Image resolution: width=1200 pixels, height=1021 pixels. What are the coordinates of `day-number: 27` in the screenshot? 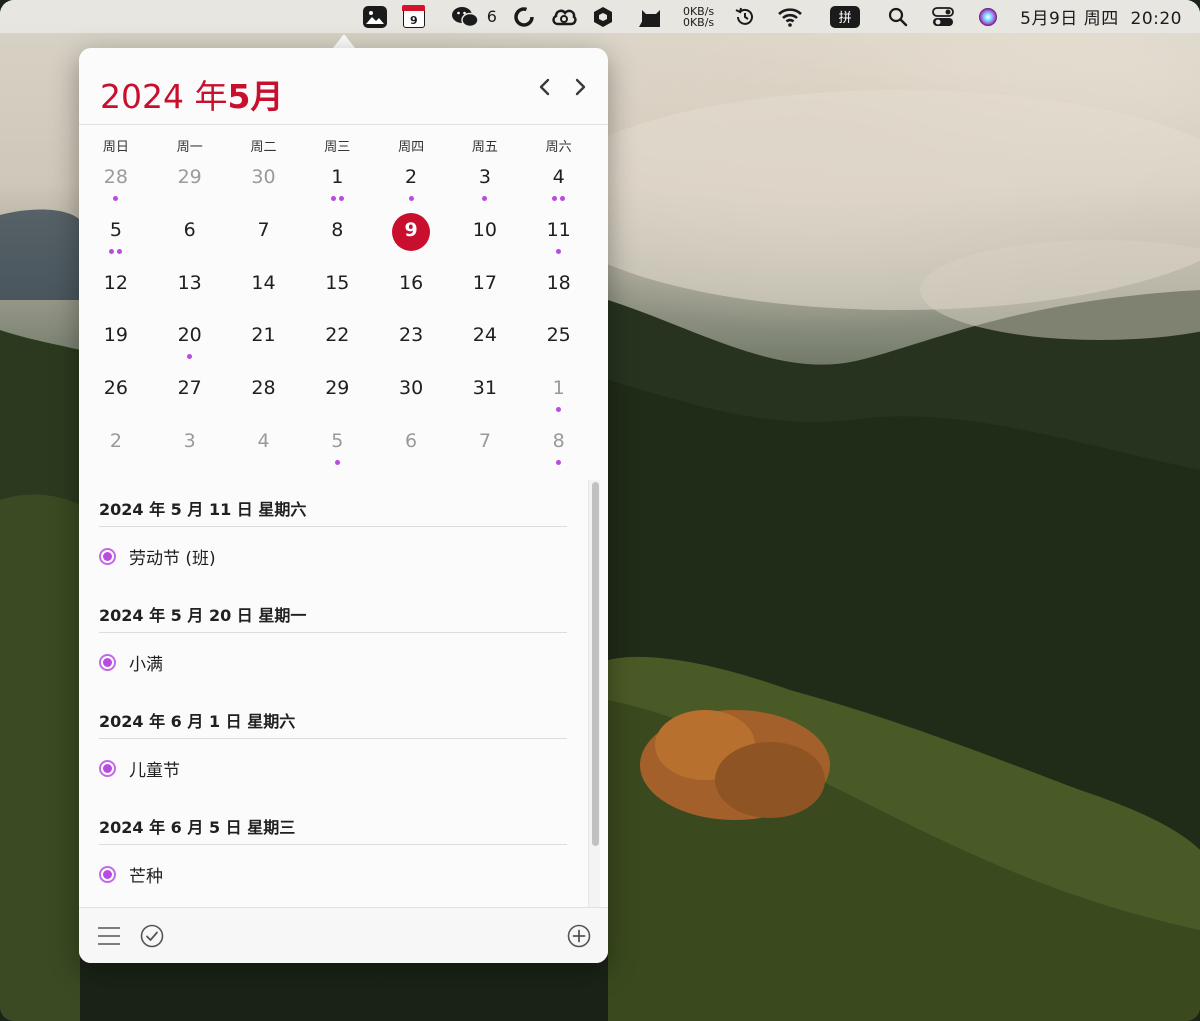 It's located at (189, 388).